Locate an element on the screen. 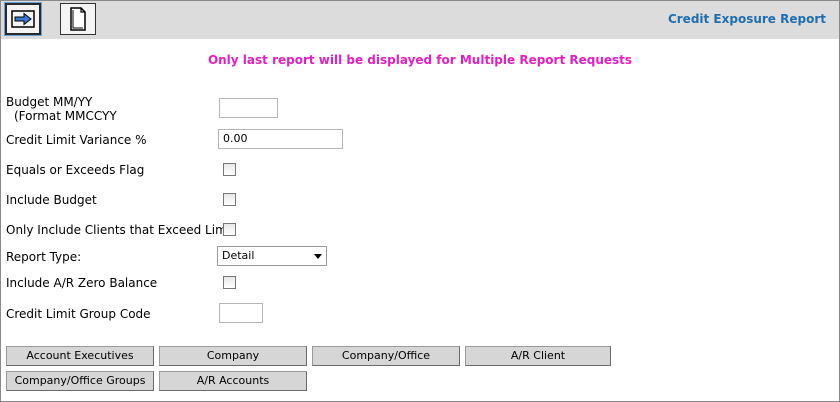 The height and width of the screenshot is (402, 840). budget-label: Budget MM/YY is located at coordinates (49, 102).